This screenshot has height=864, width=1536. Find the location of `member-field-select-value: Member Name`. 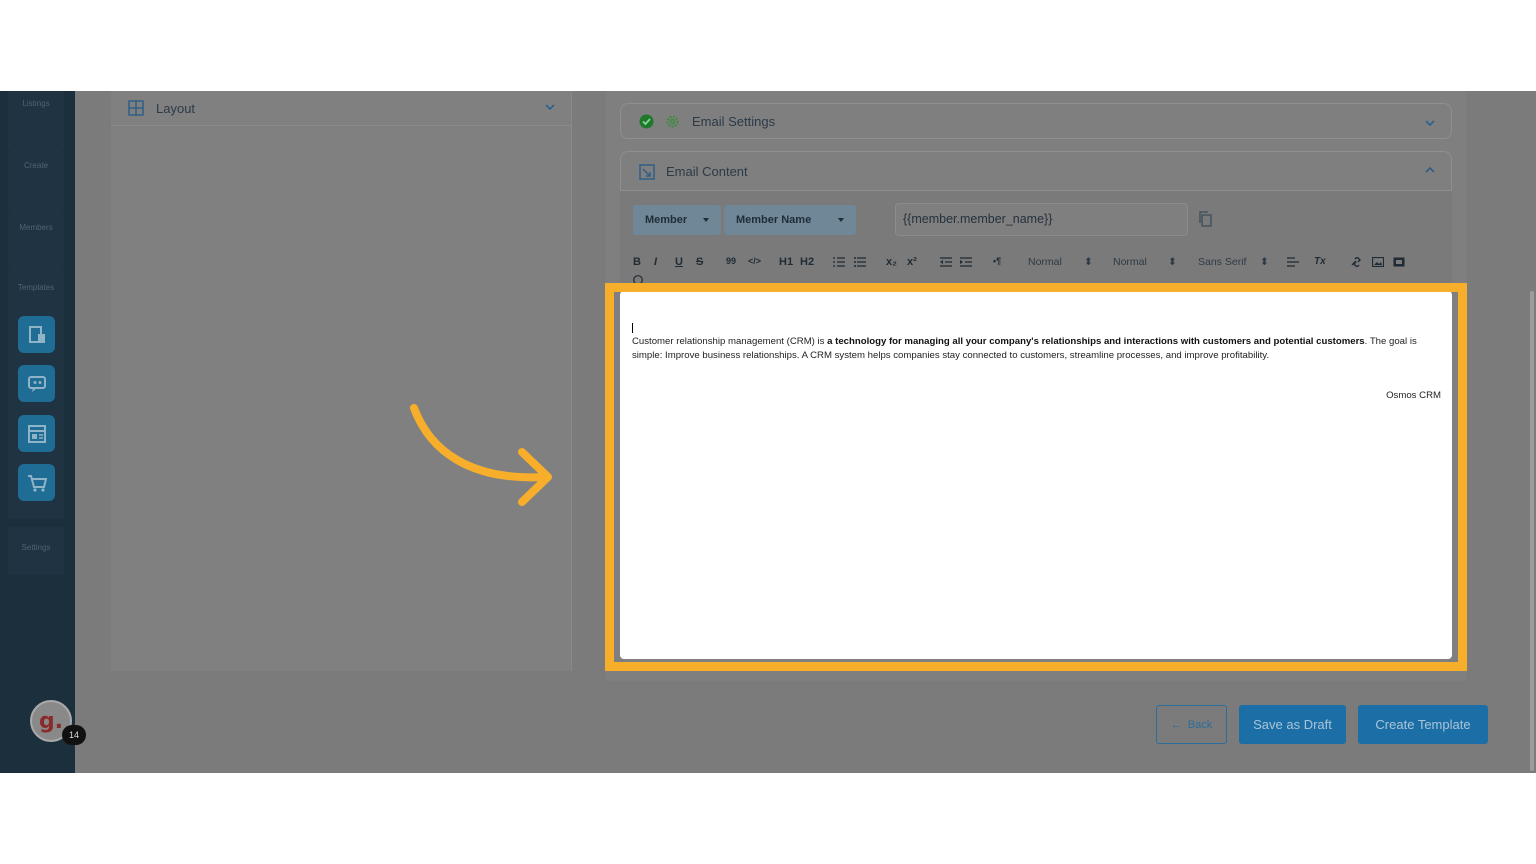

member-field-select-value: Member Name is located at coordinates (774, 220).